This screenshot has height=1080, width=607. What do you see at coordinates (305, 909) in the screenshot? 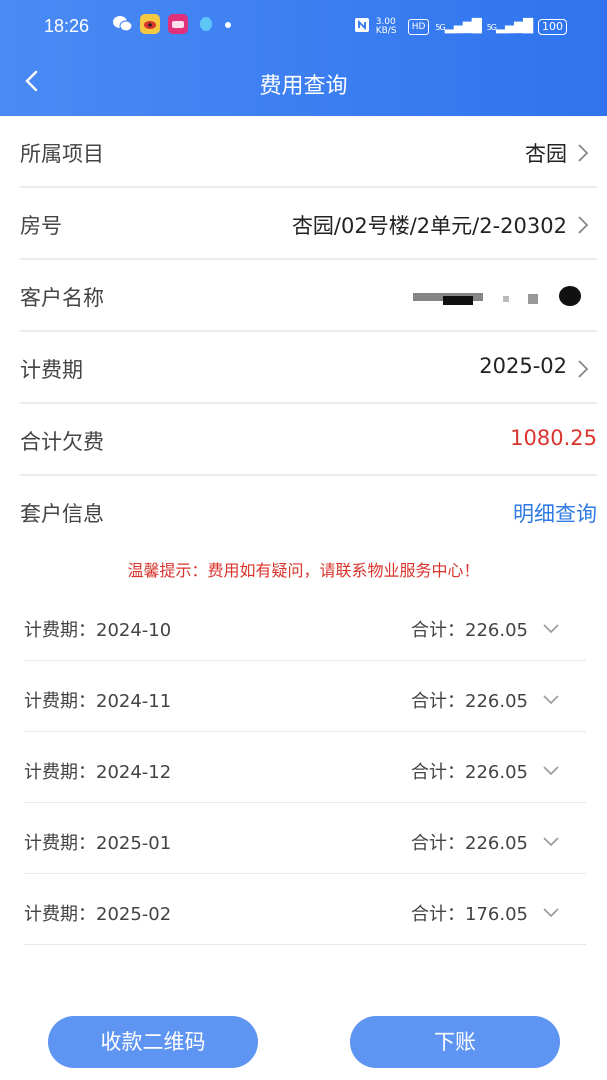
I see `bill-item: 计费期：2025-02 合计：176.05` at bounding box center [305, 909].